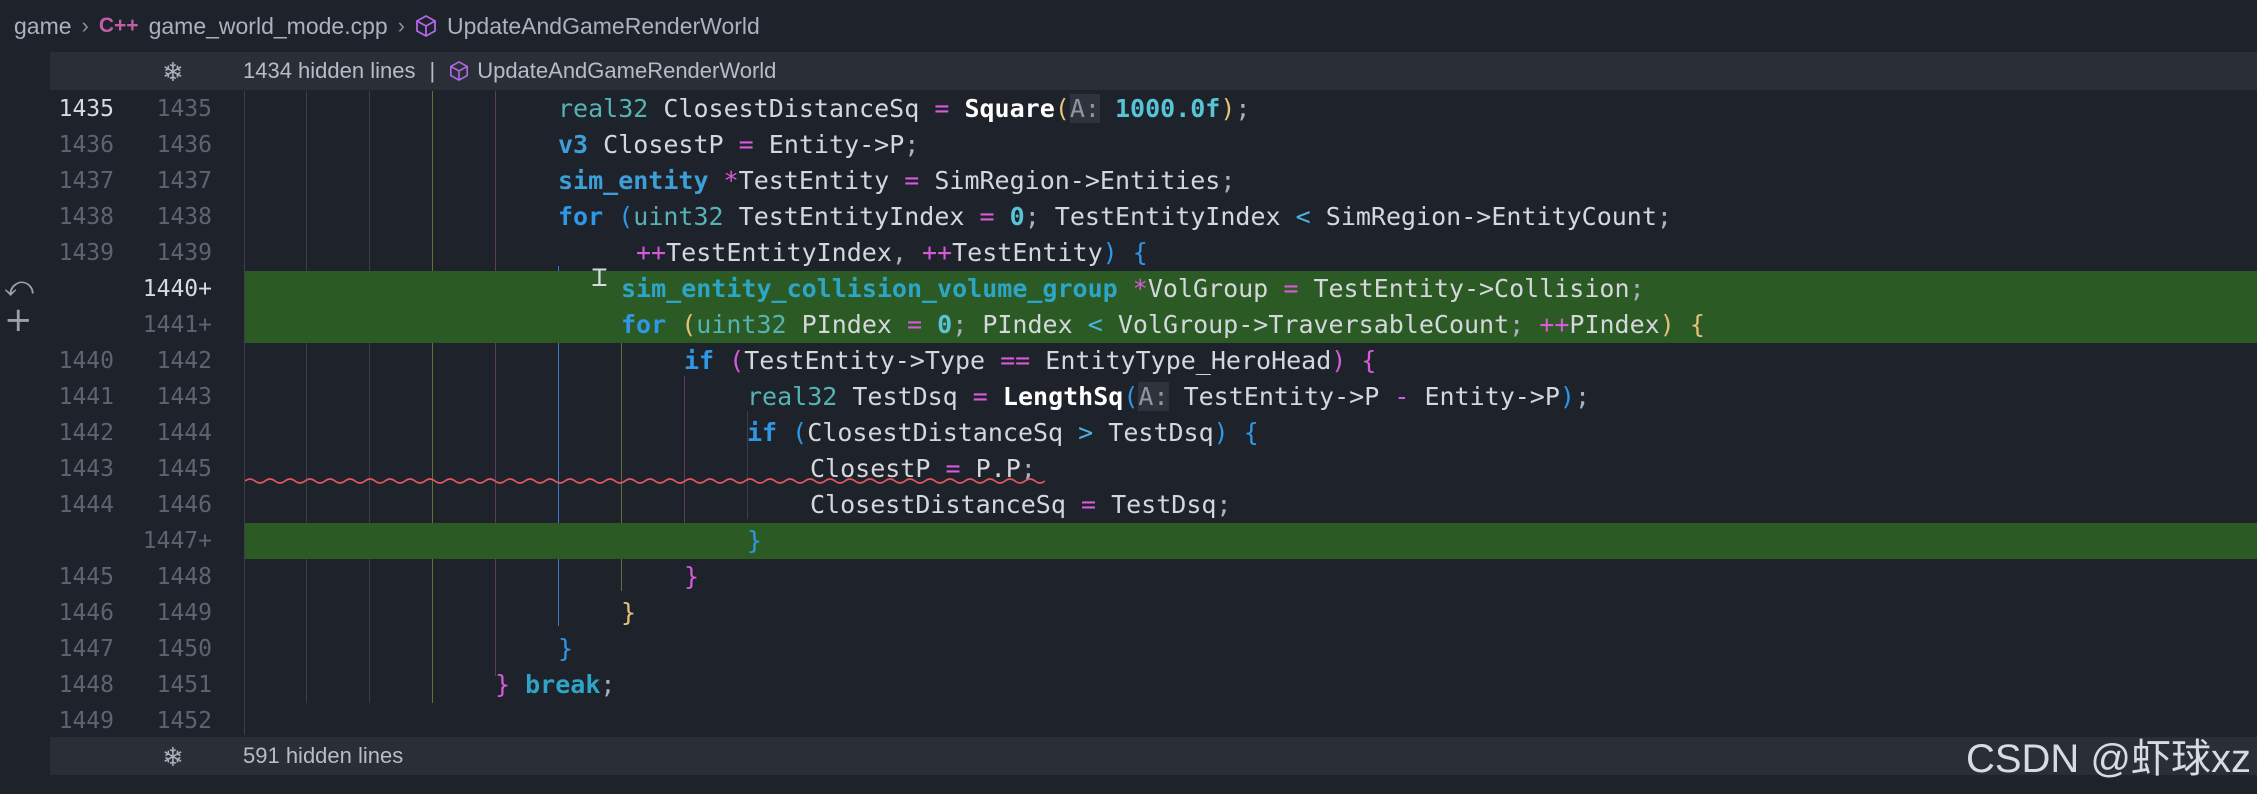 Image resolution: width=2257 pixels, height=794 pixels. What do you see at coordinates (379, 576) in the screenshot?
I see `code-line: 1445 1448 }` at bounding box center [379, 576].